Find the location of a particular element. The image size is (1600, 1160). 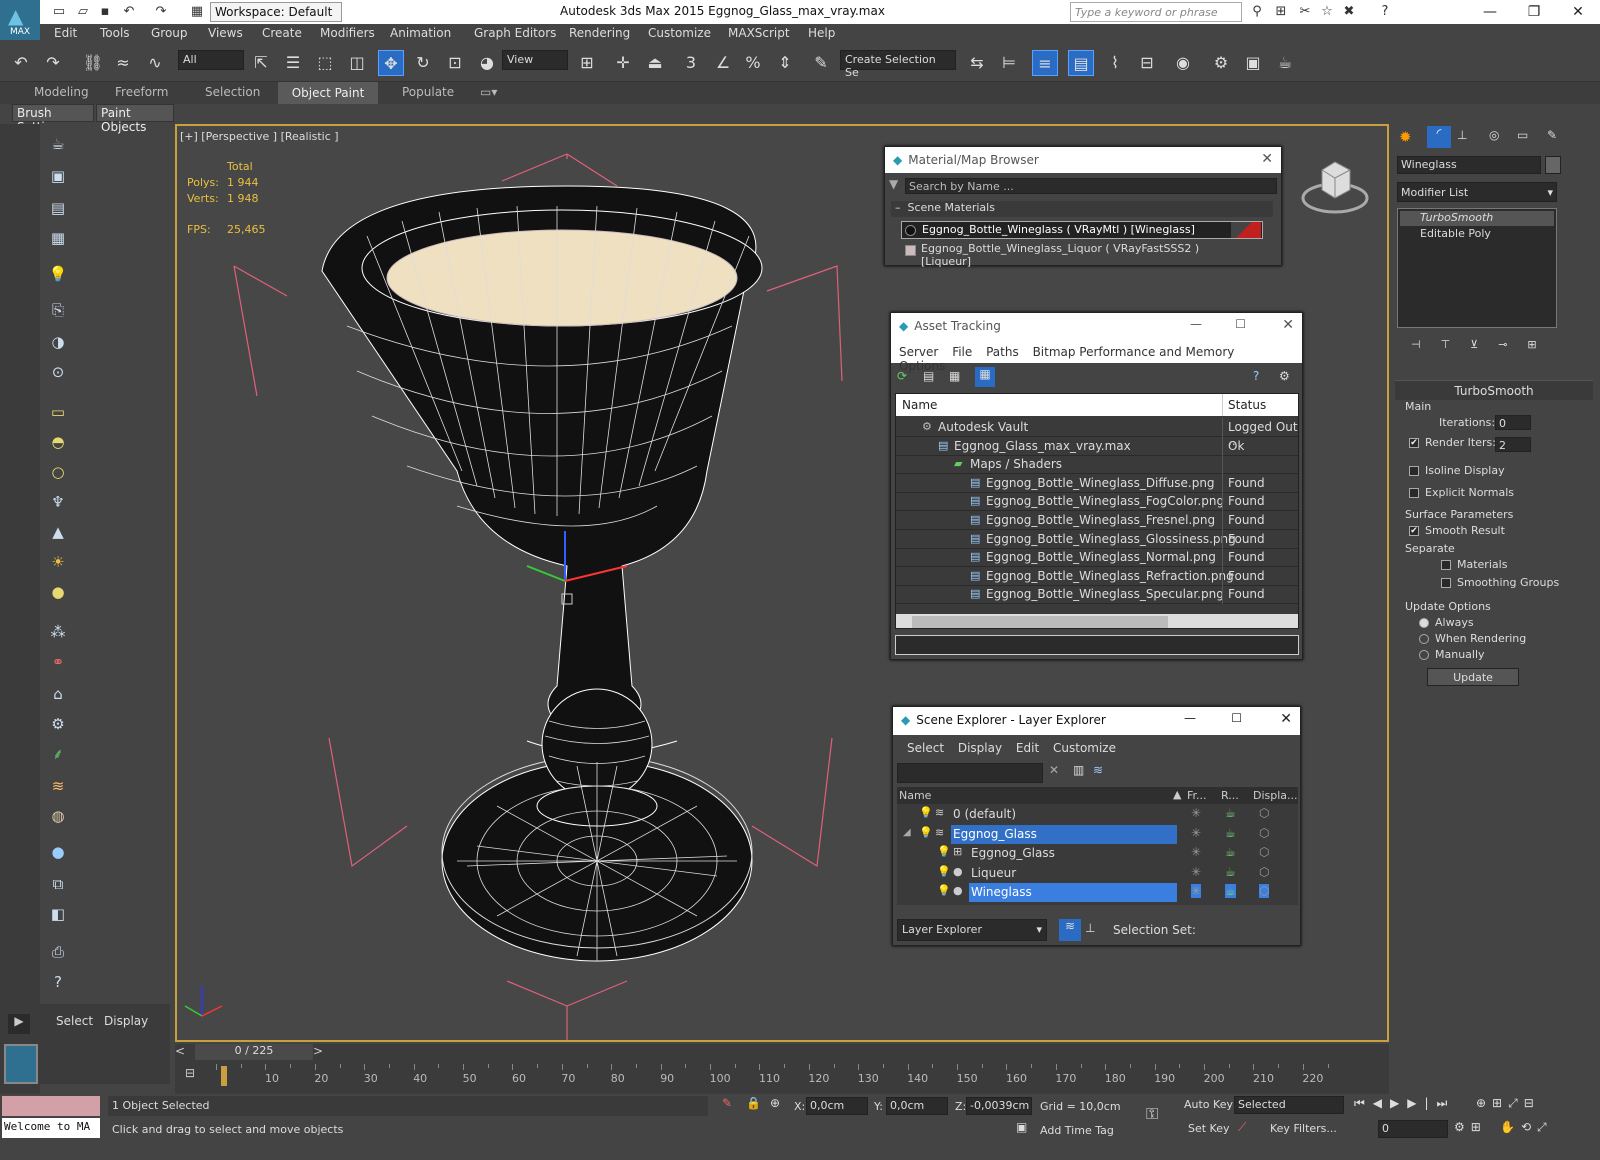

object-name-field: Wineglass is located at coordinates (1469, 165).